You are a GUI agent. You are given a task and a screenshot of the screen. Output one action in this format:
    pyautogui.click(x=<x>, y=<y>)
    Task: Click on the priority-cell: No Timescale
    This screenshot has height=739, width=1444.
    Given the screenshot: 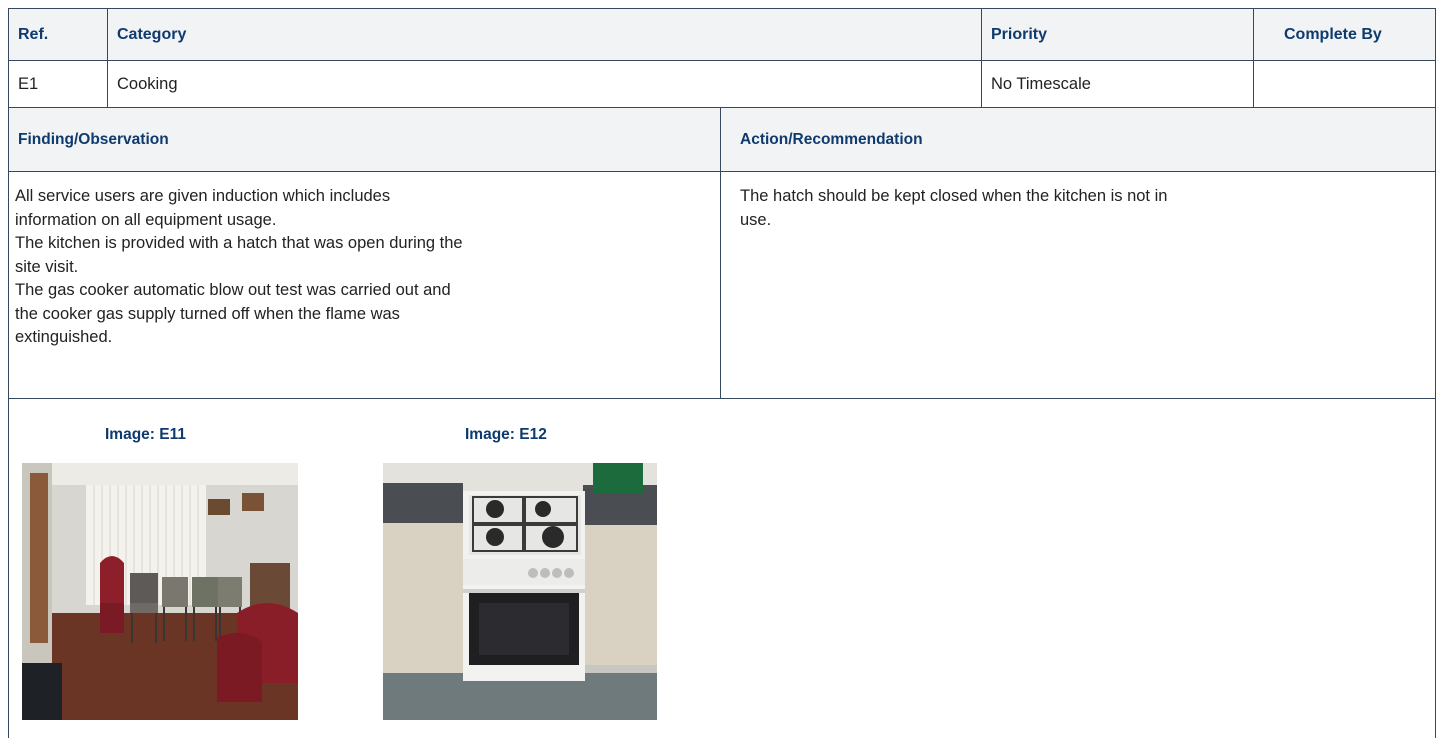 What is the action you would take?
    pyautogui.click(x=1117, y=84)
    